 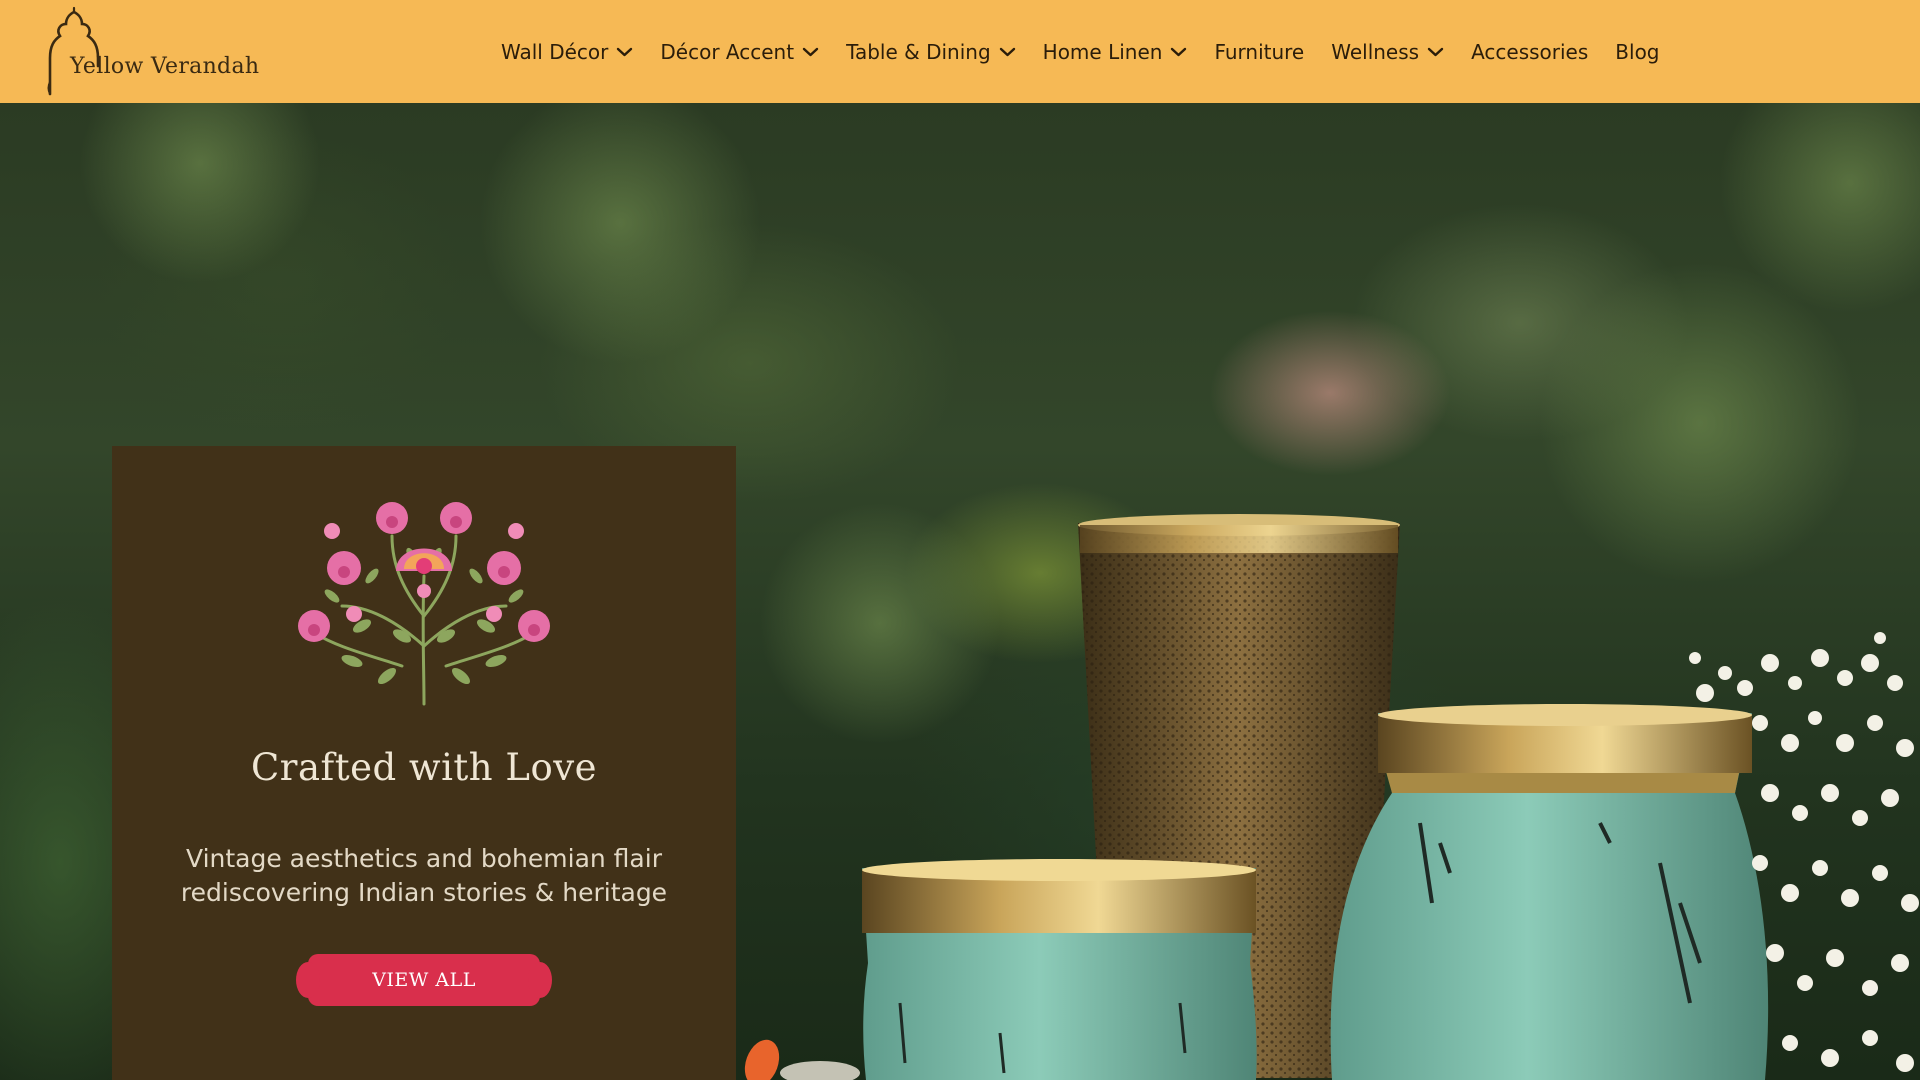 I want to click on nav-item-label: Home Linen, so click(x=1102, y=51).